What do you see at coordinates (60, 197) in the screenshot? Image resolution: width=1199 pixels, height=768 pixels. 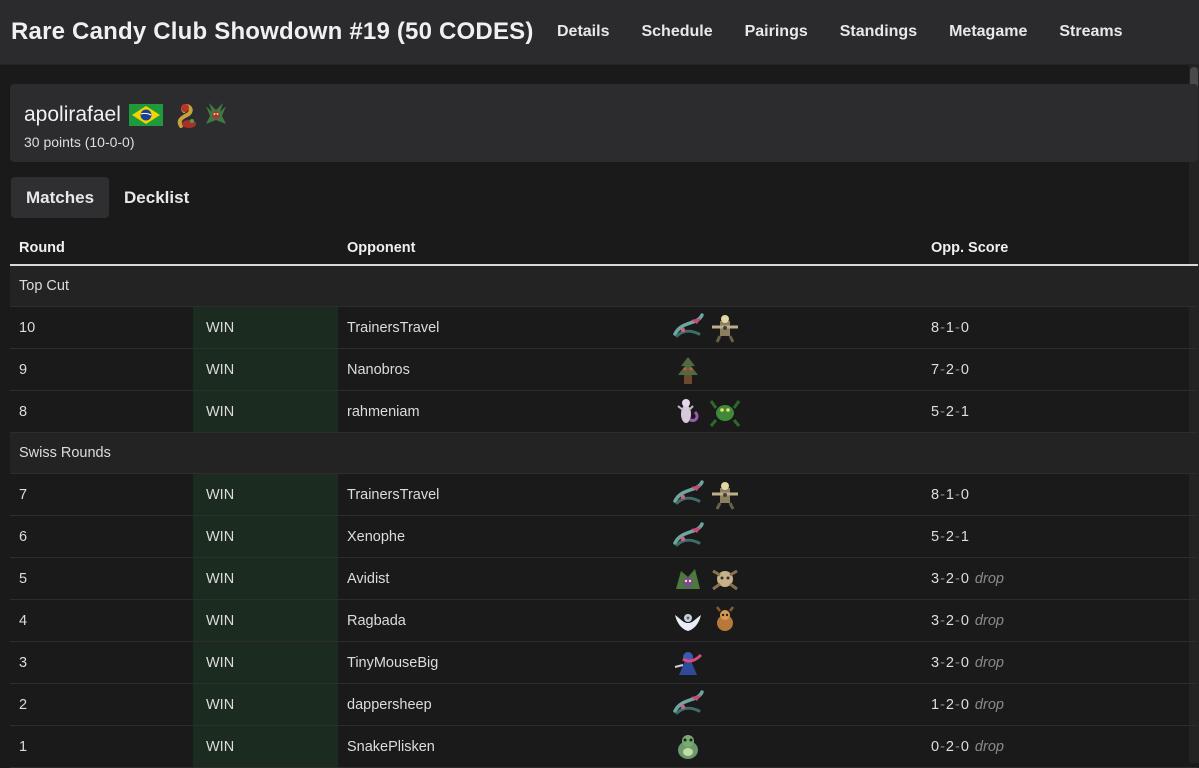 I see `tab-matches: Matches` at bounding box center [60, 197].